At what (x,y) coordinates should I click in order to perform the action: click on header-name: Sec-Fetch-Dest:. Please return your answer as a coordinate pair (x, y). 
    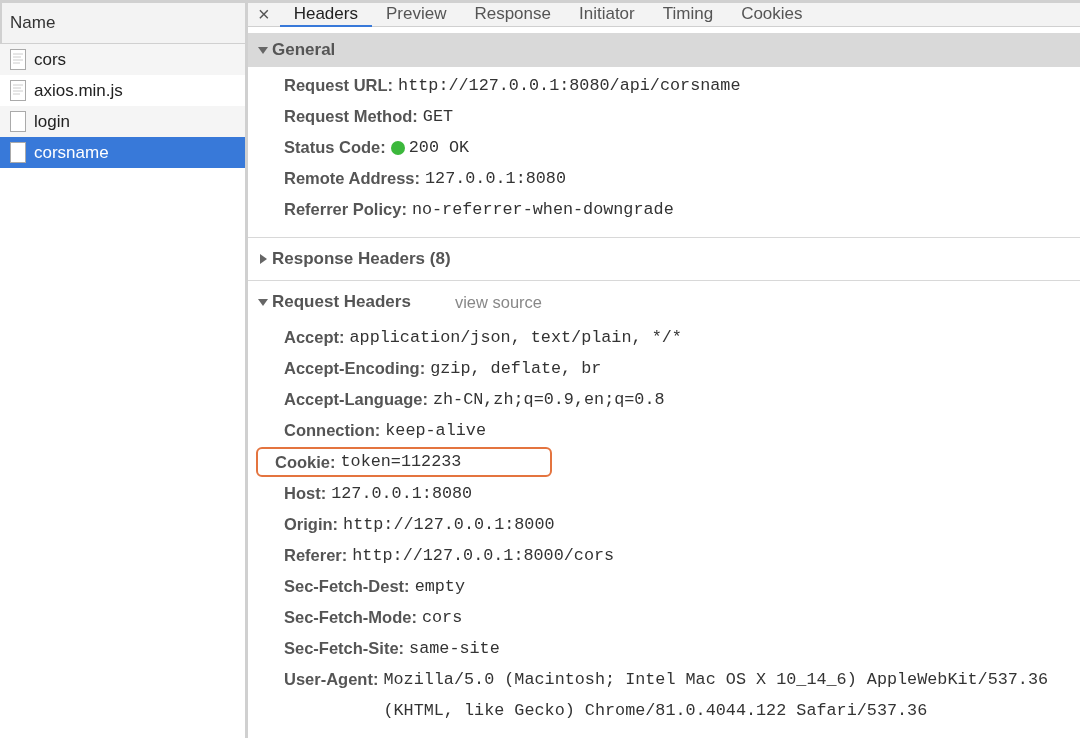
    Looking at the image, I should click on (347, 586).